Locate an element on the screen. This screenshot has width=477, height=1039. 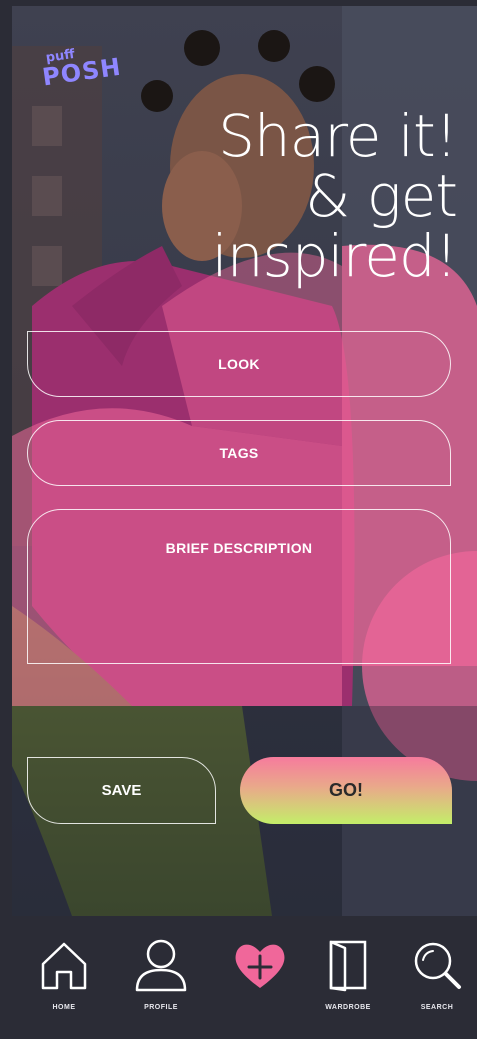
description-field-label: BRIEF DESCRIPTION is located at coordinates (239, 548).